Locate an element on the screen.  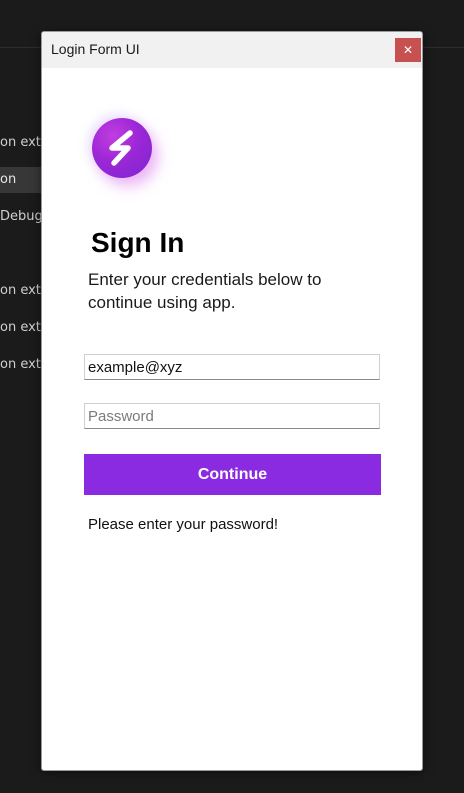
password-field is located at coordinates (232, 416).